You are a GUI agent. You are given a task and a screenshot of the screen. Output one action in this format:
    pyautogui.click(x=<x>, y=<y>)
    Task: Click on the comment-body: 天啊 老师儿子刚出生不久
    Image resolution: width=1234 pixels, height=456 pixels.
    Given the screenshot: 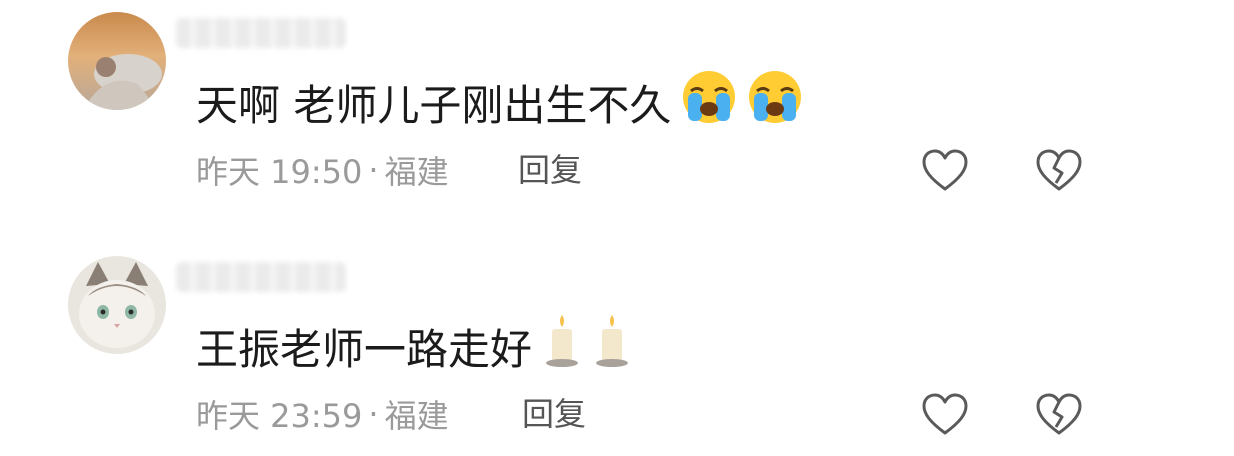 What is the action you would take?
    pyautogui.click(x=434, y=105)
    